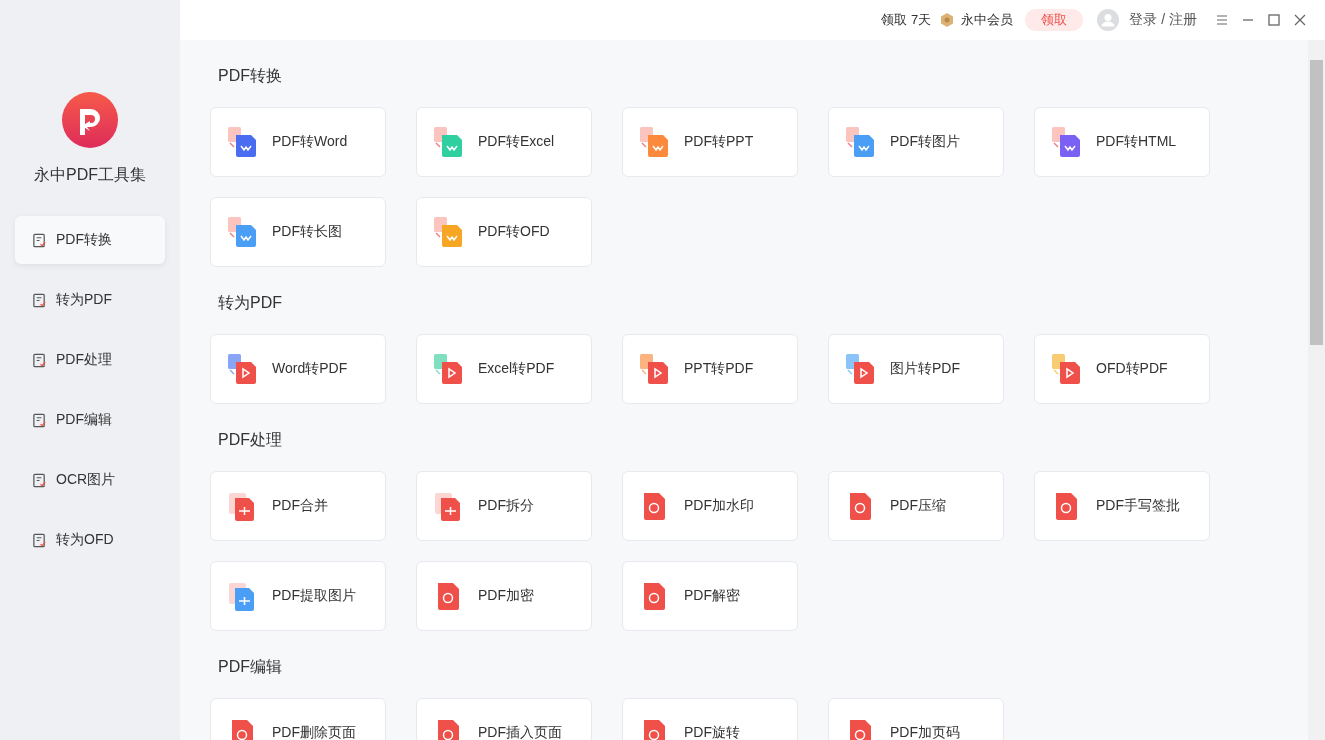  What do you see at coordinates (504, 369) in the screenshot?
I see `tool-card: Excel转PDF` at bounding box center [504, 369].